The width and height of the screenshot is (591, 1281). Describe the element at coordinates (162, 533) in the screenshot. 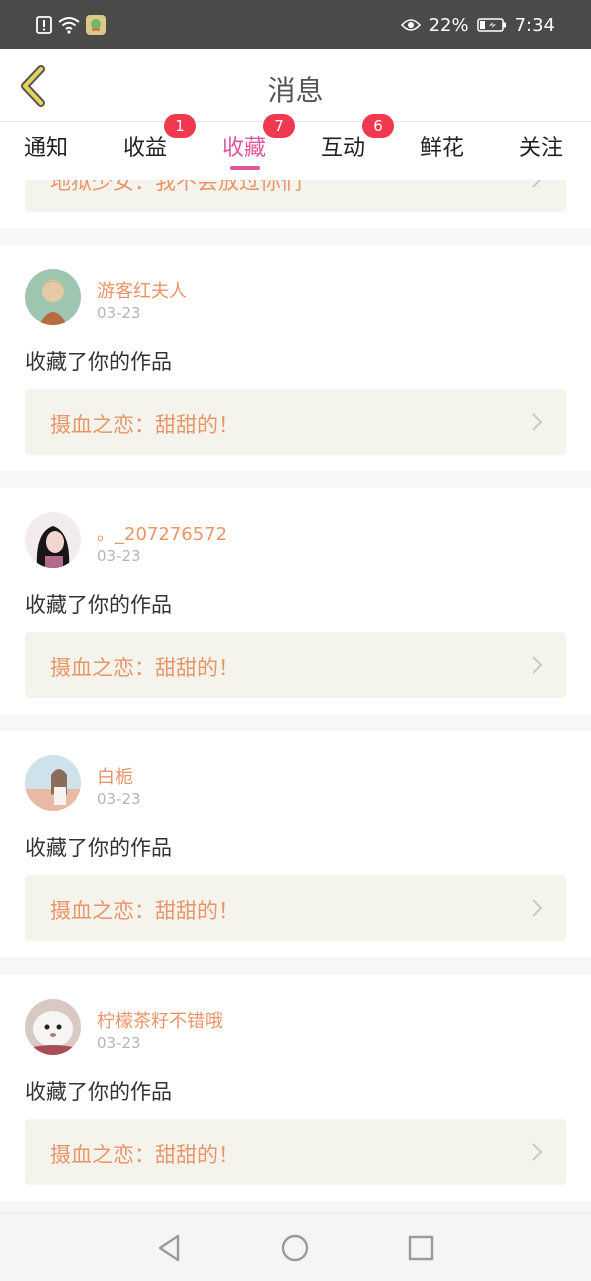

I see `username: 。_207276572` at that location.